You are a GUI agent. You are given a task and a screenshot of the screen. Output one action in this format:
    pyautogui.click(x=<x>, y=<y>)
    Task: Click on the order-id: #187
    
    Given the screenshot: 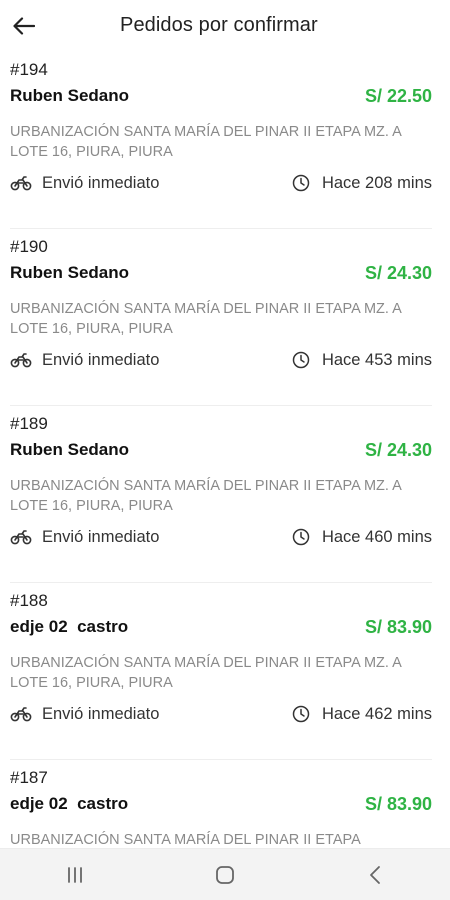 What is the action you would take?
    pyautogui.click(x=29, y=777)
    